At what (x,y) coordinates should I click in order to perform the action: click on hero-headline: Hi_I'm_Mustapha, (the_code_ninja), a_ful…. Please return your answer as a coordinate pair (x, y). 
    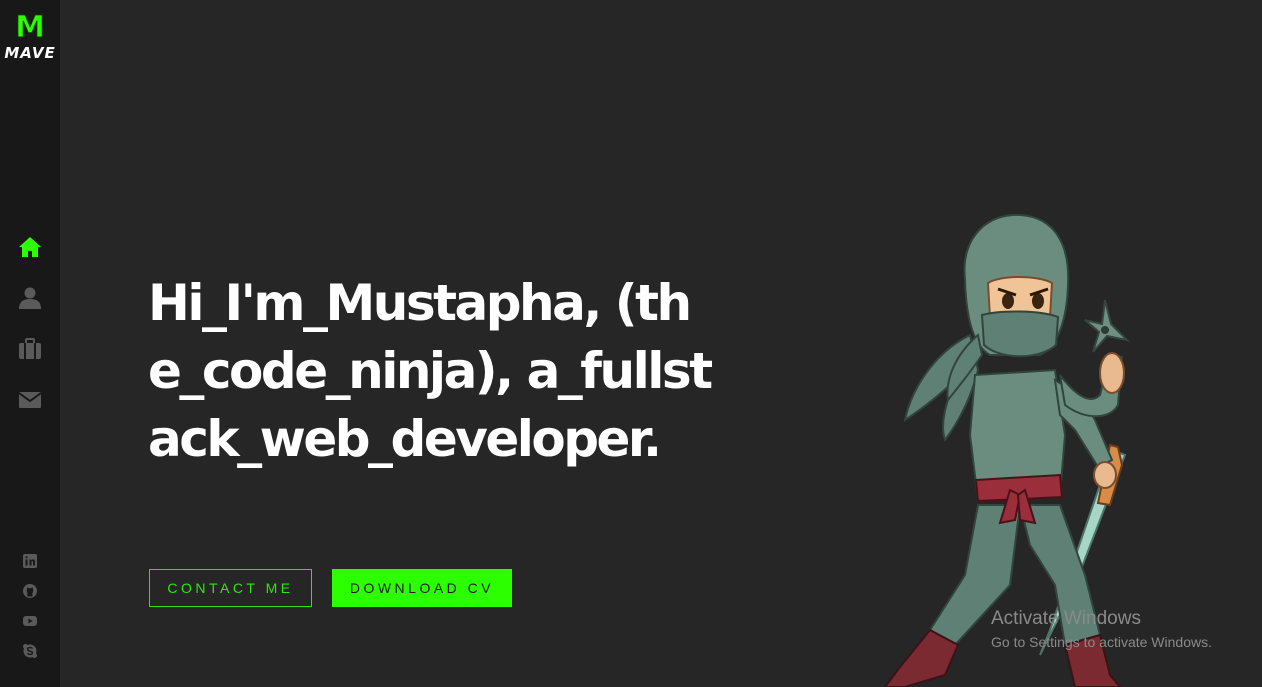
    Looking at the image, I should click on (430, 371).